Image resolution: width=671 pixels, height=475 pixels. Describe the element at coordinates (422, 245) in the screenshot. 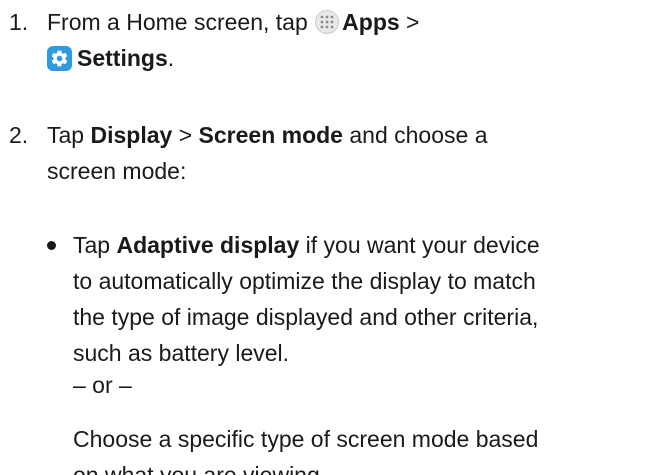

I see `bullet-line-1-rest: if you want your device` at that location.